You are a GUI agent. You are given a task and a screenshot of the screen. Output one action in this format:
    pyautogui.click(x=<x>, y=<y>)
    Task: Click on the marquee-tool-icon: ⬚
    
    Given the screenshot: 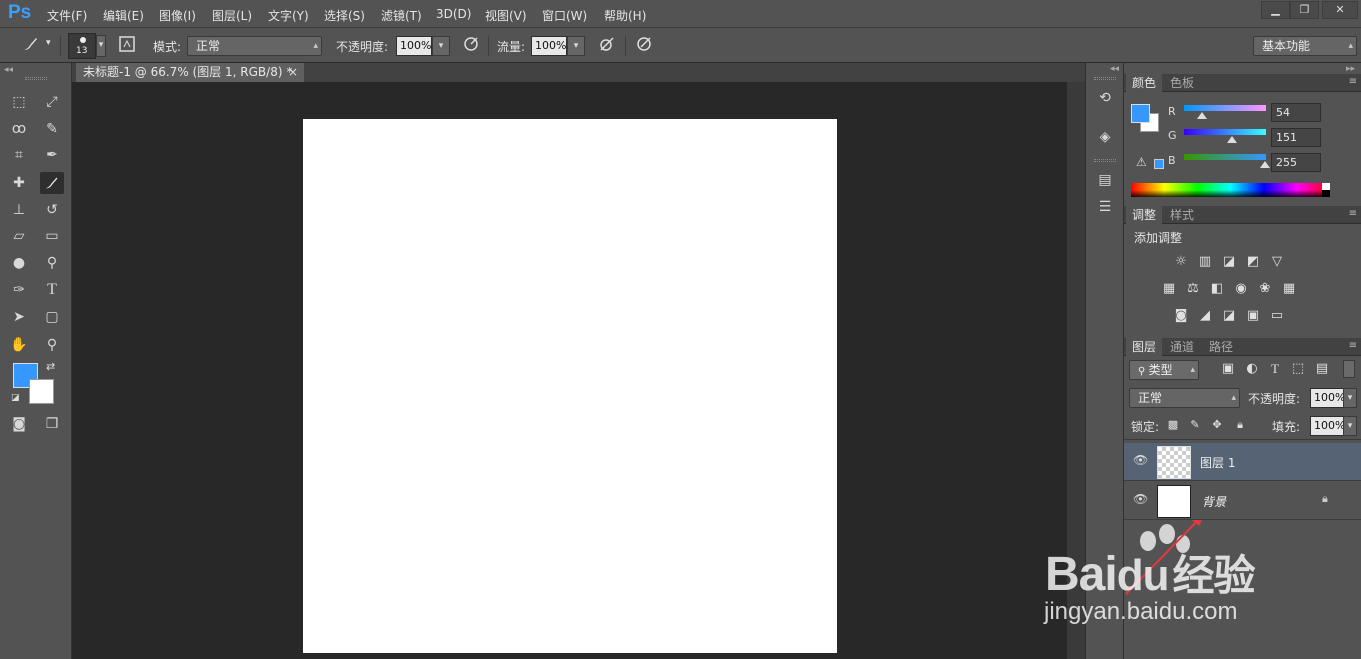 What is the action you would take?
    pyautogui.click(x=19, y=102)
    